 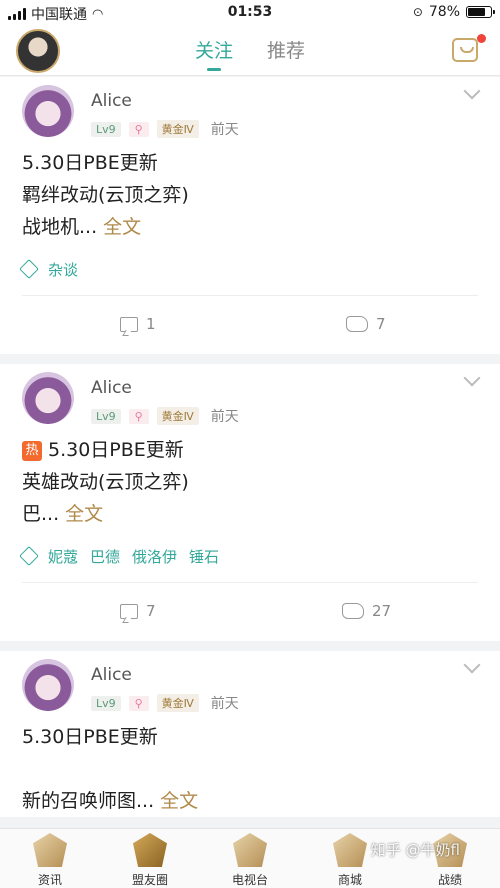 What do you see at coordinates (250, 550) in the screenshot?
I see `post-tags: 妮蔻 巴德 俄洛伊 锤石` at bounding box center [250, 550].